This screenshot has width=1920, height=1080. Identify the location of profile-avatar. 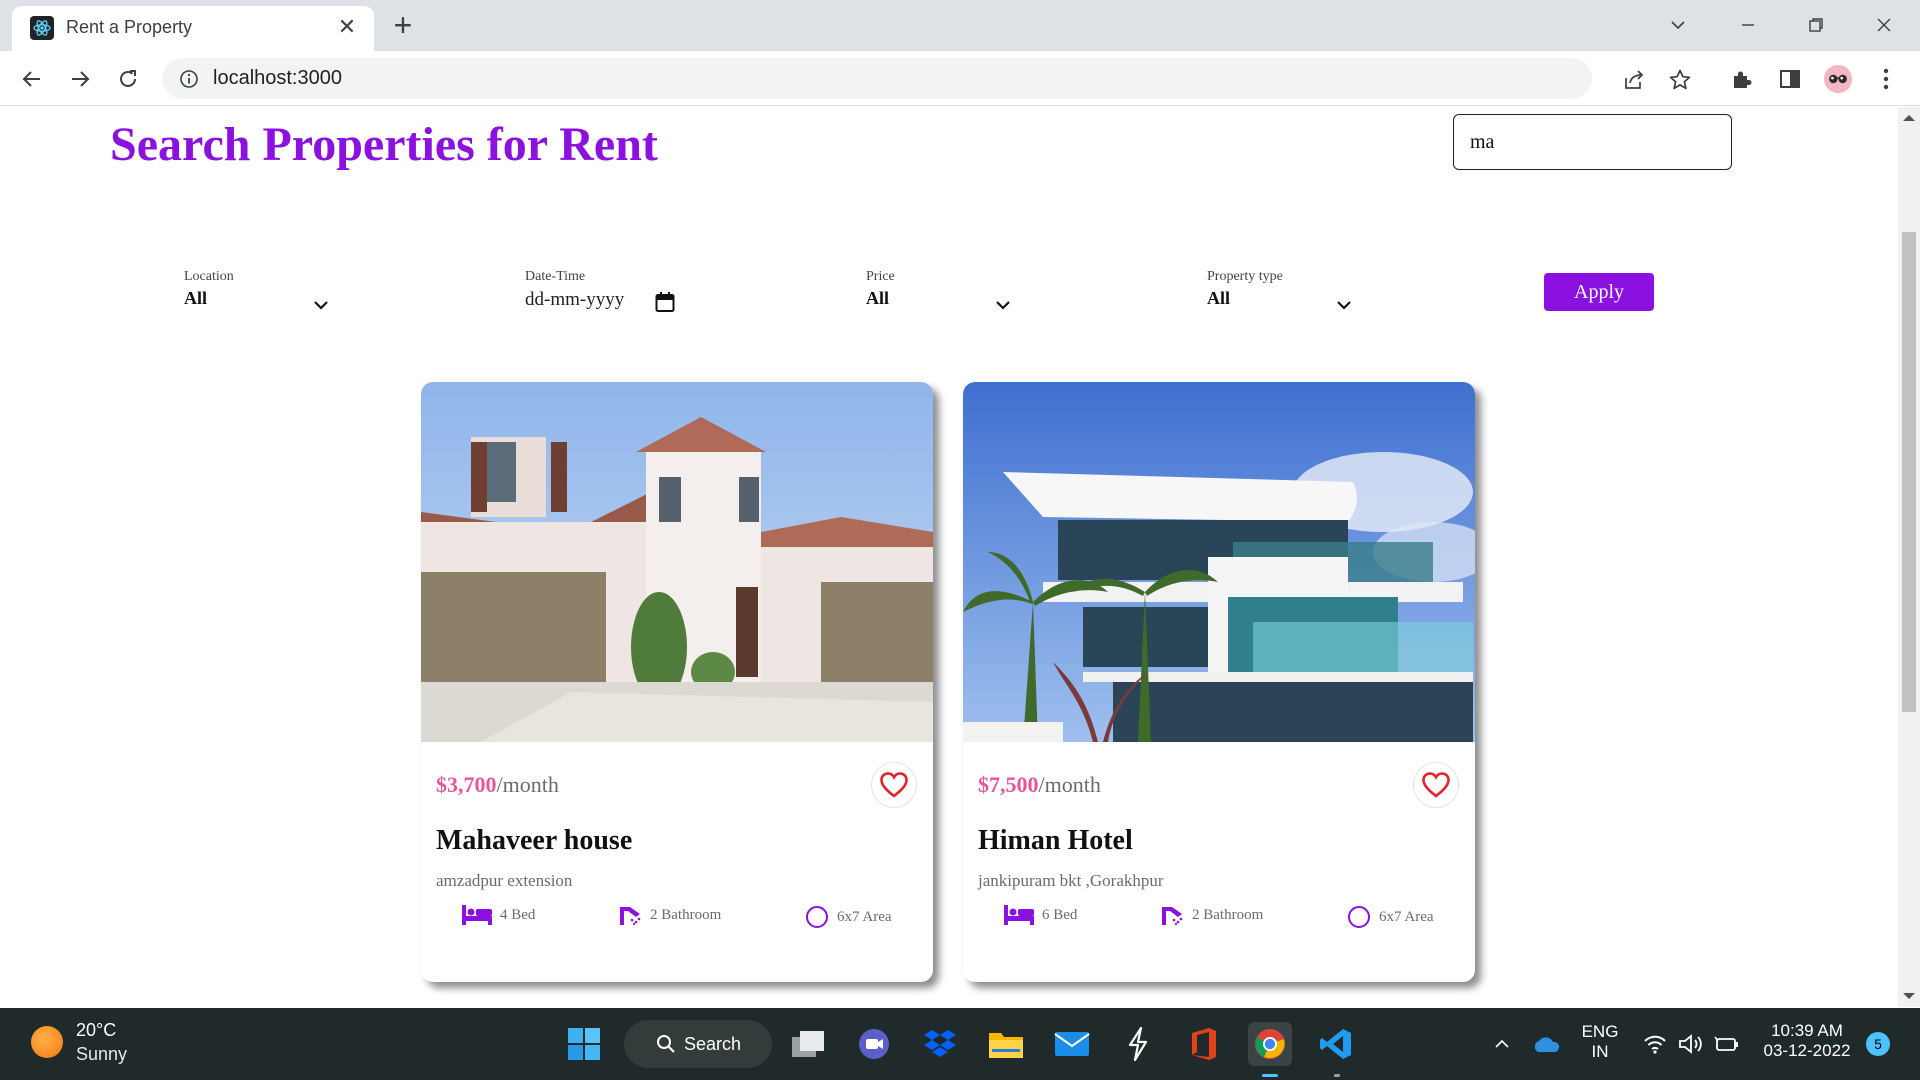
(1838, 79).